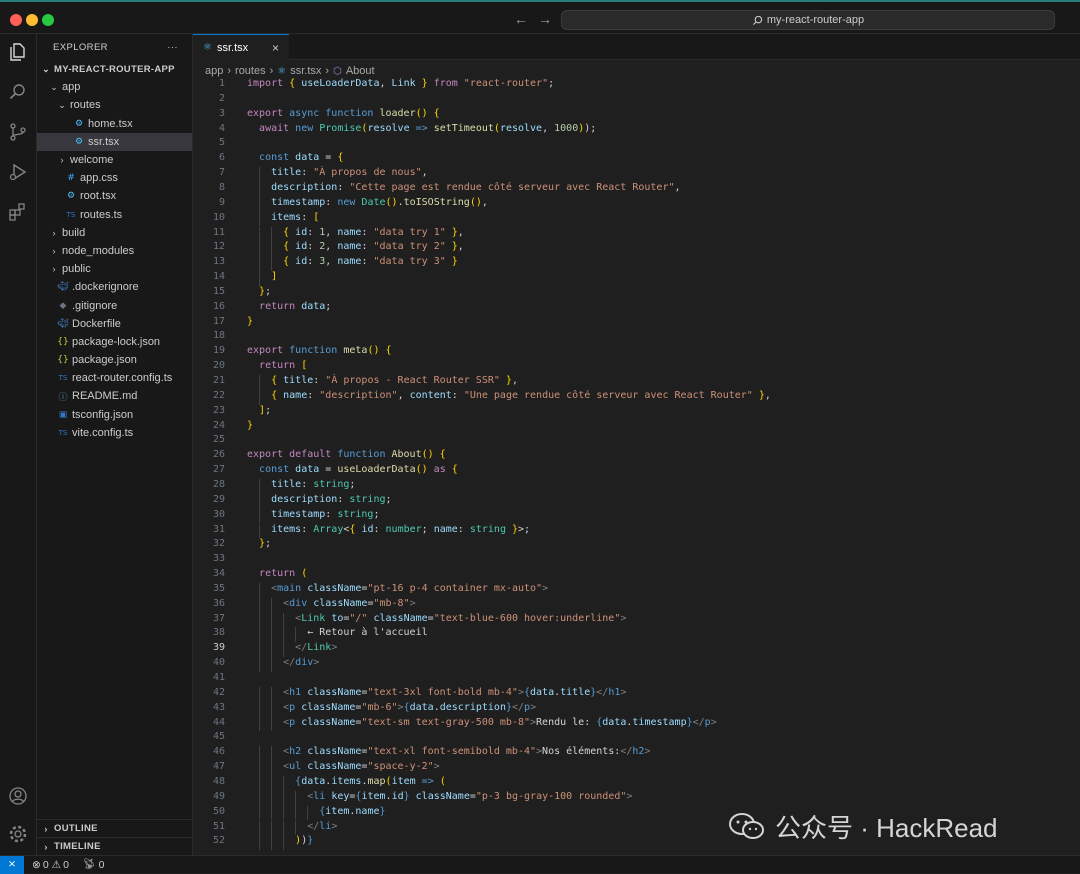 The height and width of the screenshot is (874, 1080). I want to click on remote-indicator: ⨯, so click(12, 864).